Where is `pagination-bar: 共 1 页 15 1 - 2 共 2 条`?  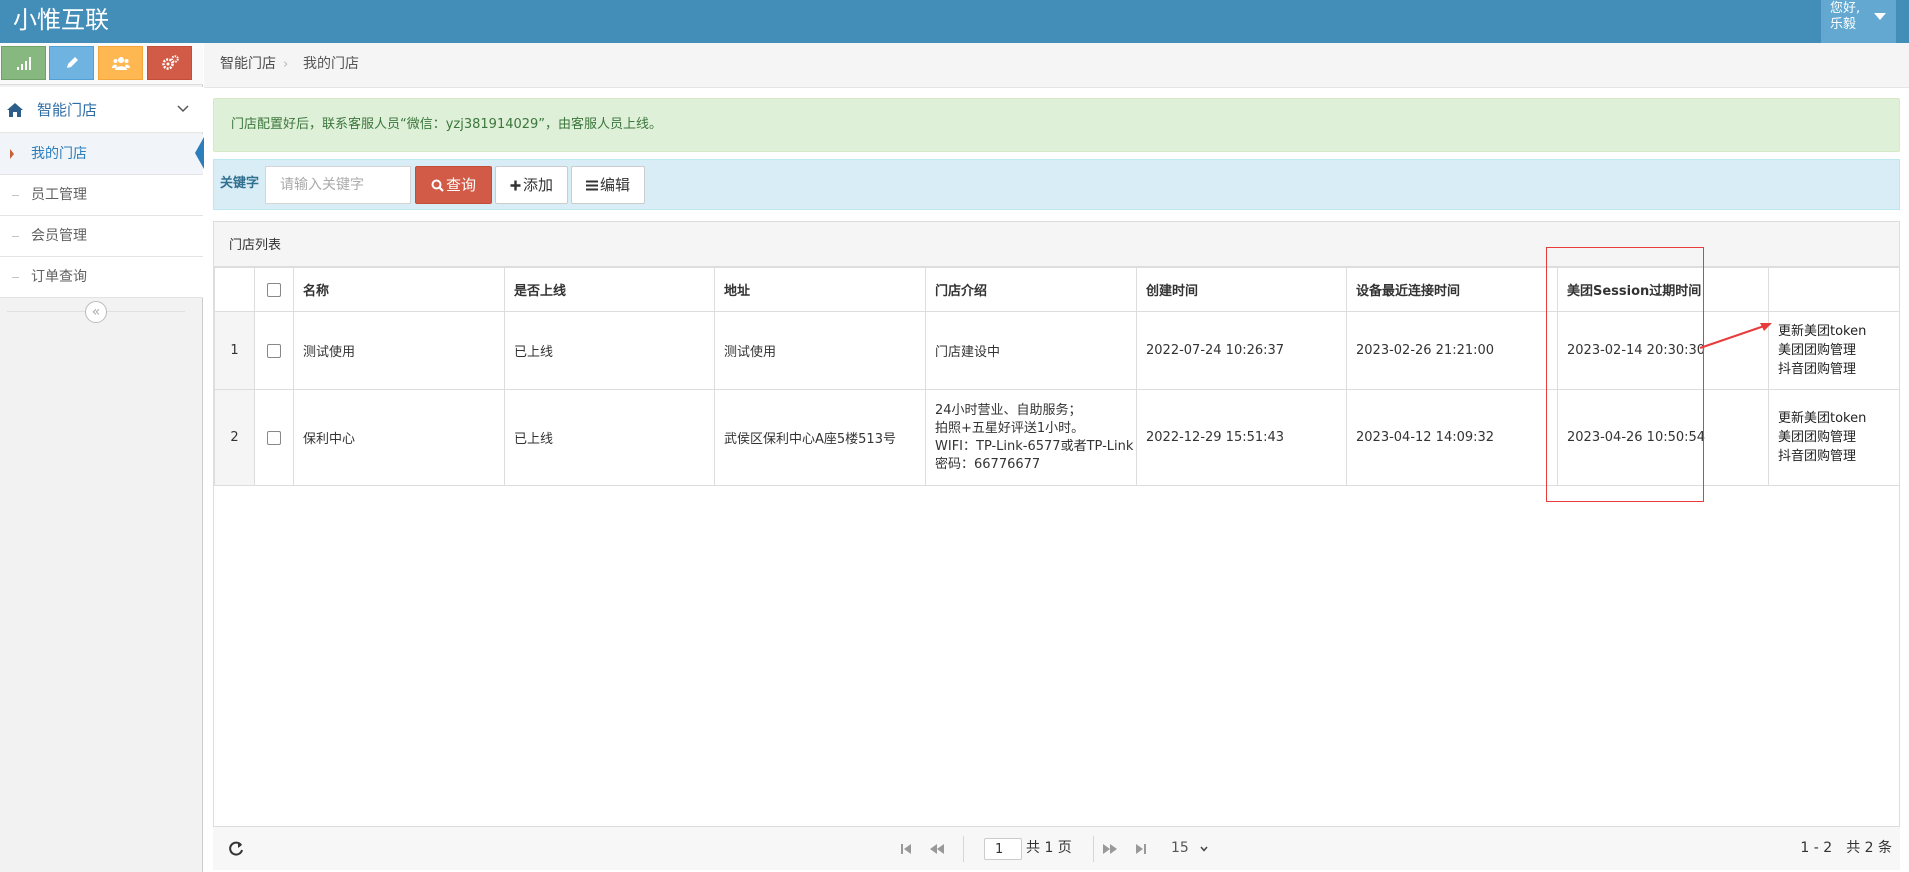
pagination-bar: 共 1 页 15 1 - 2 共 2 条 is located at coordinates (1056, 848).